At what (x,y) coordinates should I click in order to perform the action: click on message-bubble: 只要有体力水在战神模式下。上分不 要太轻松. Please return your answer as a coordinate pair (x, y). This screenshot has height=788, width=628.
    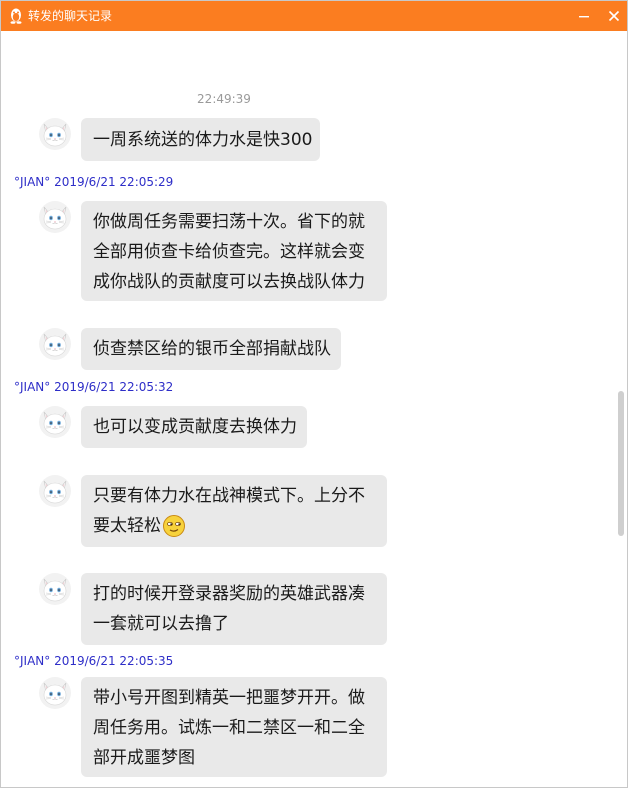
    Looking at the image, I should click on (234, 511).